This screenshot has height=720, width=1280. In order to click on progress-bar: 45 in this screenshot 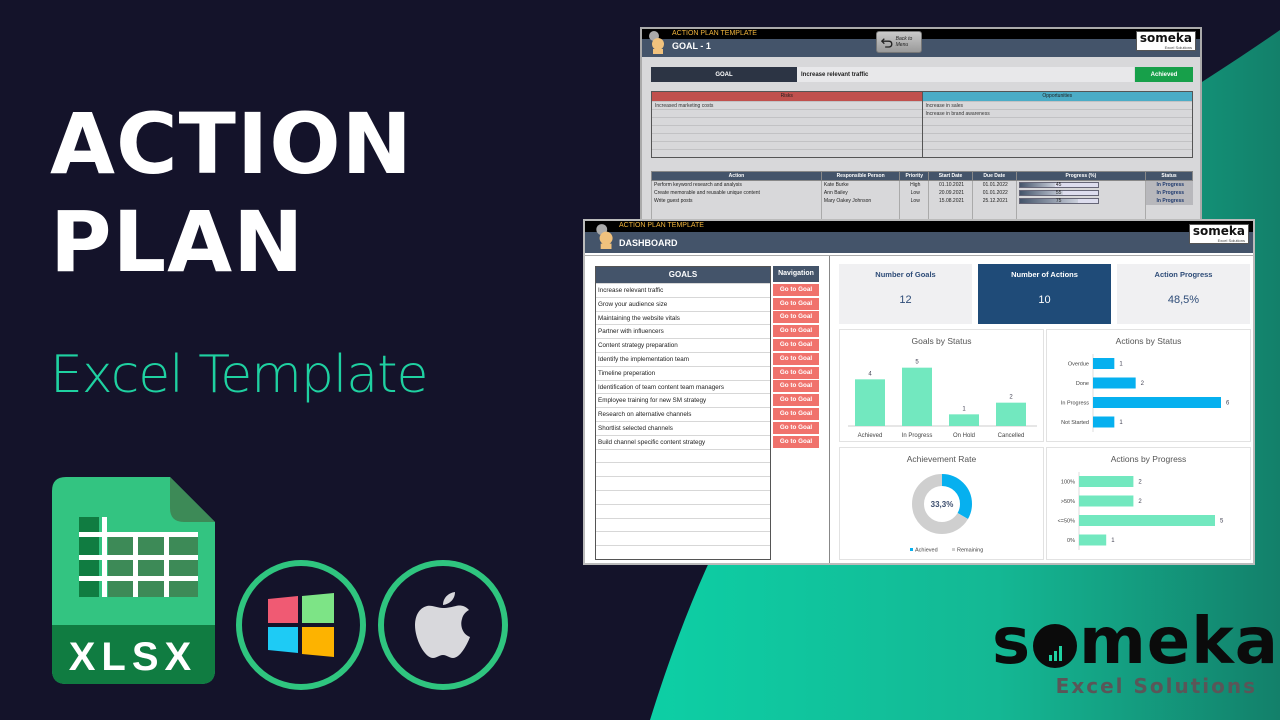, I will do `click(1058, 184)`.